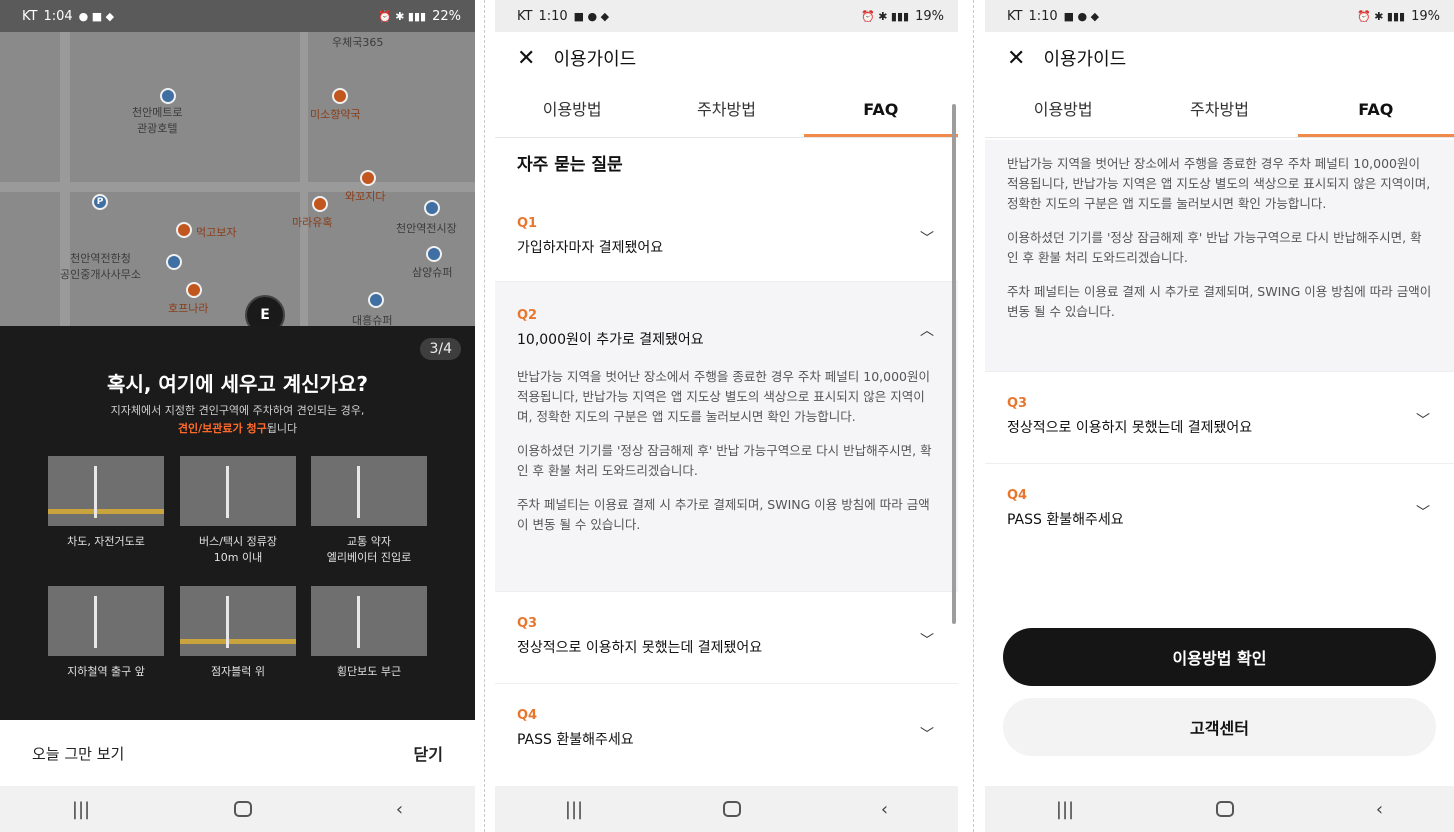 The image size is (1454, 832). I want to click on bar-poi-icon, so click(194, 290).